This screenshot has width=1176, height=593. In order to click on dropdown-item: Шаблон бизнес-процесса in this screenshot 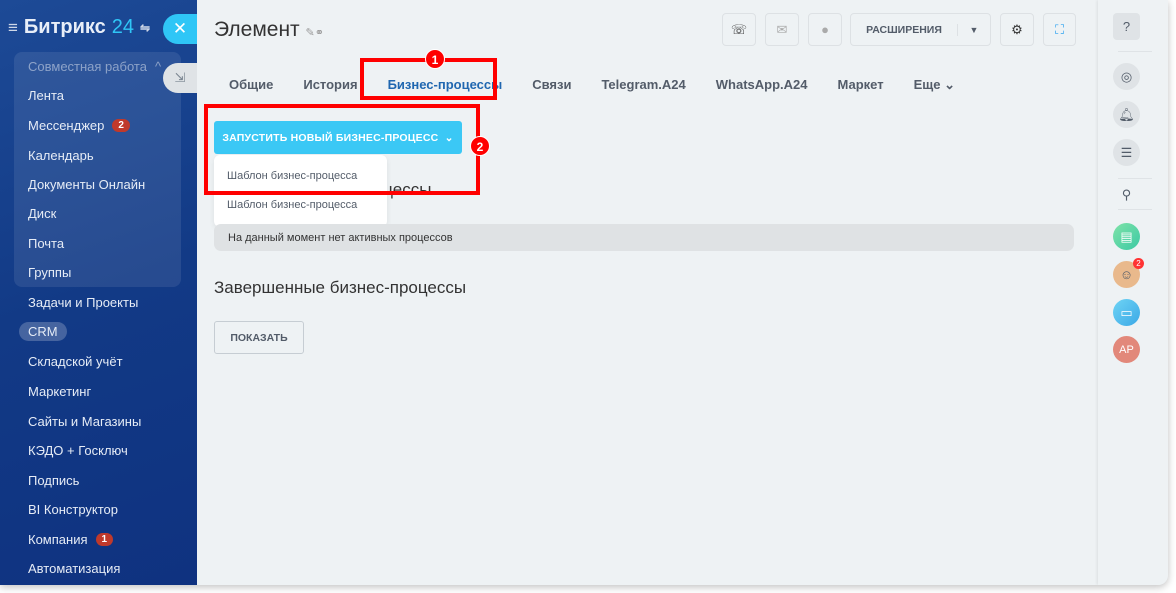, I will do `click(292, 205)`.